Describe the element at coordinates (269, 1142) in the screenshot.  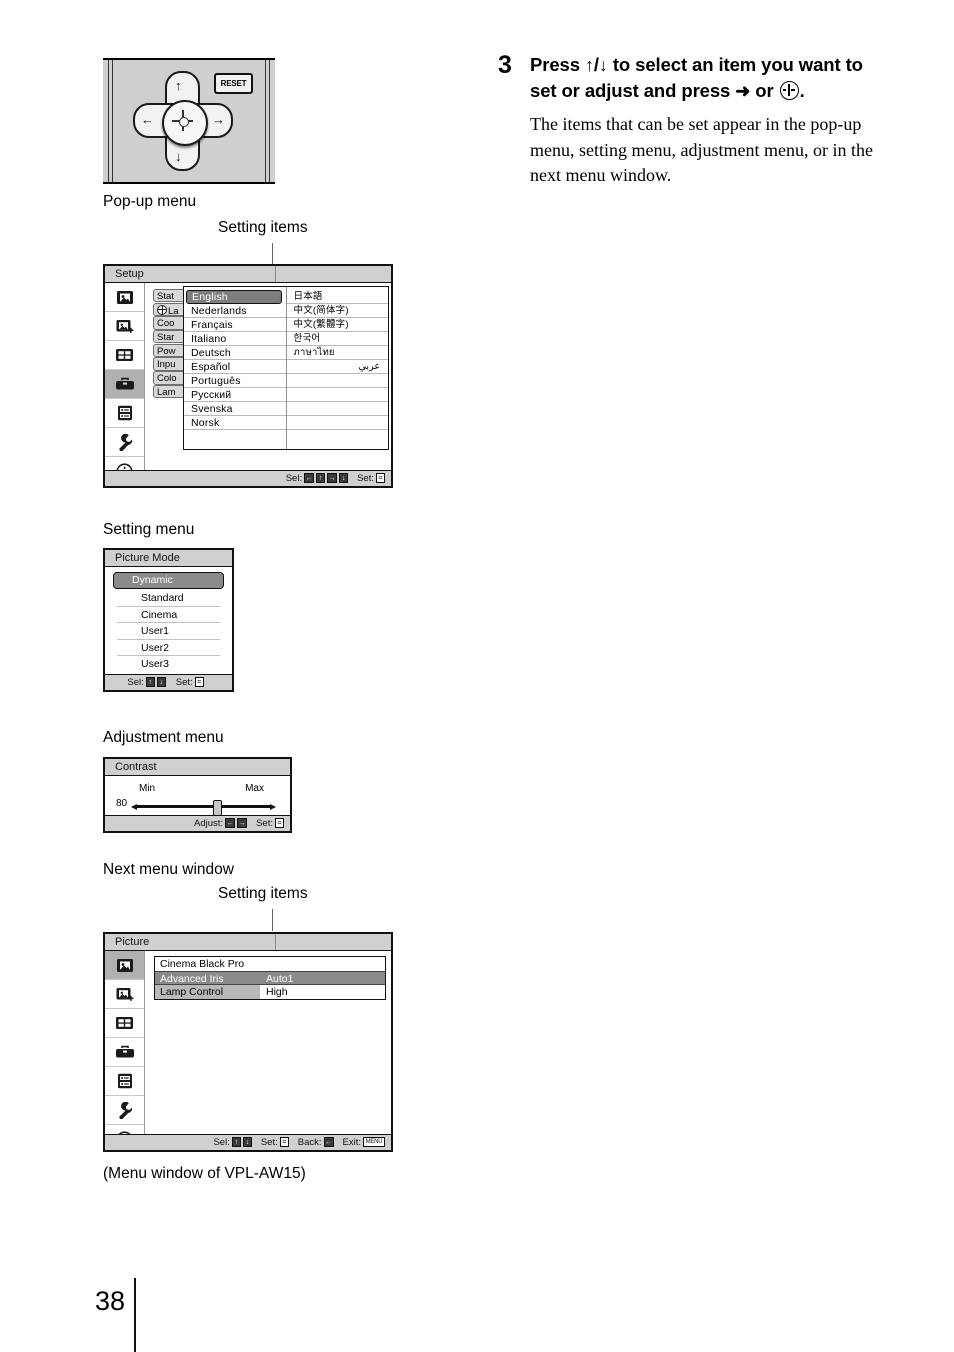
I see `footer-set-label: Set:` at that location.